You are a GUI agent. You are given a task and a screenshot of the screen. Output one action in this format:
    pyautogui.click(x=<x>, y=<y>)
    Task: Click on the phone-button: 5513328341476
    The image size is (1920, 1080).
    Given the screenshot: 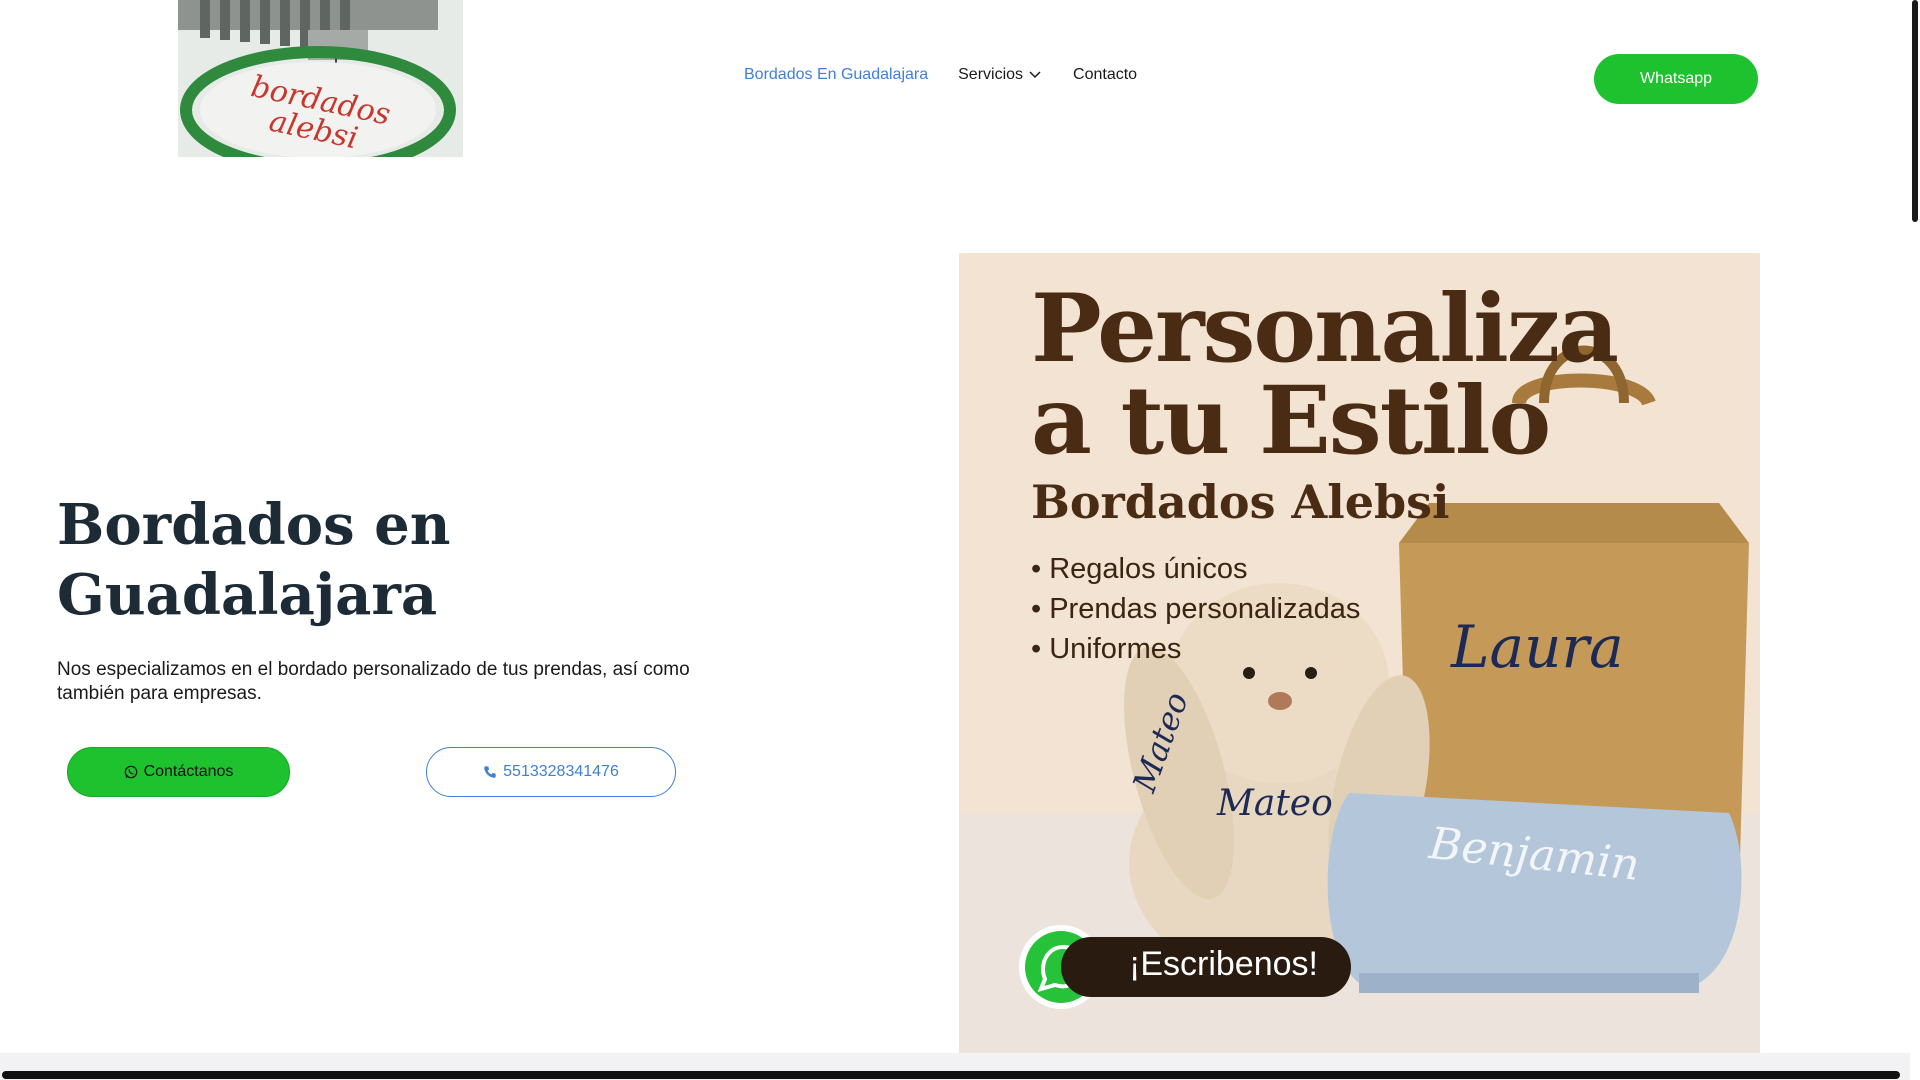 What is the action you would take?
    pyautogui.click(x=551, y=772)
    